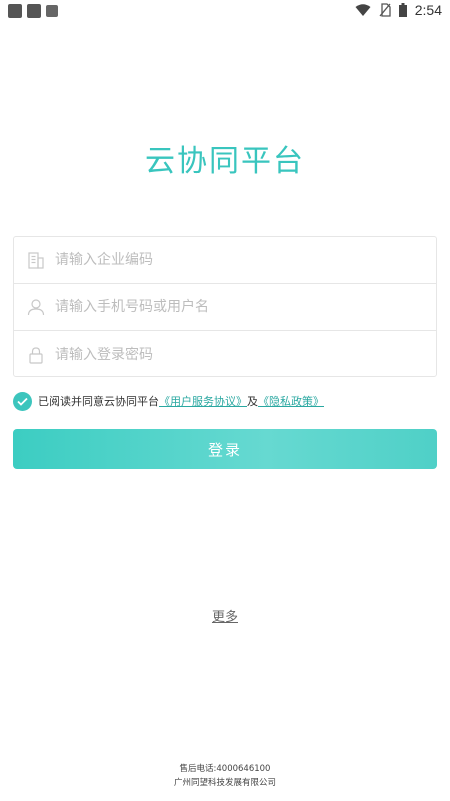  I want to click on app-badge-icon, so click(52, 11).